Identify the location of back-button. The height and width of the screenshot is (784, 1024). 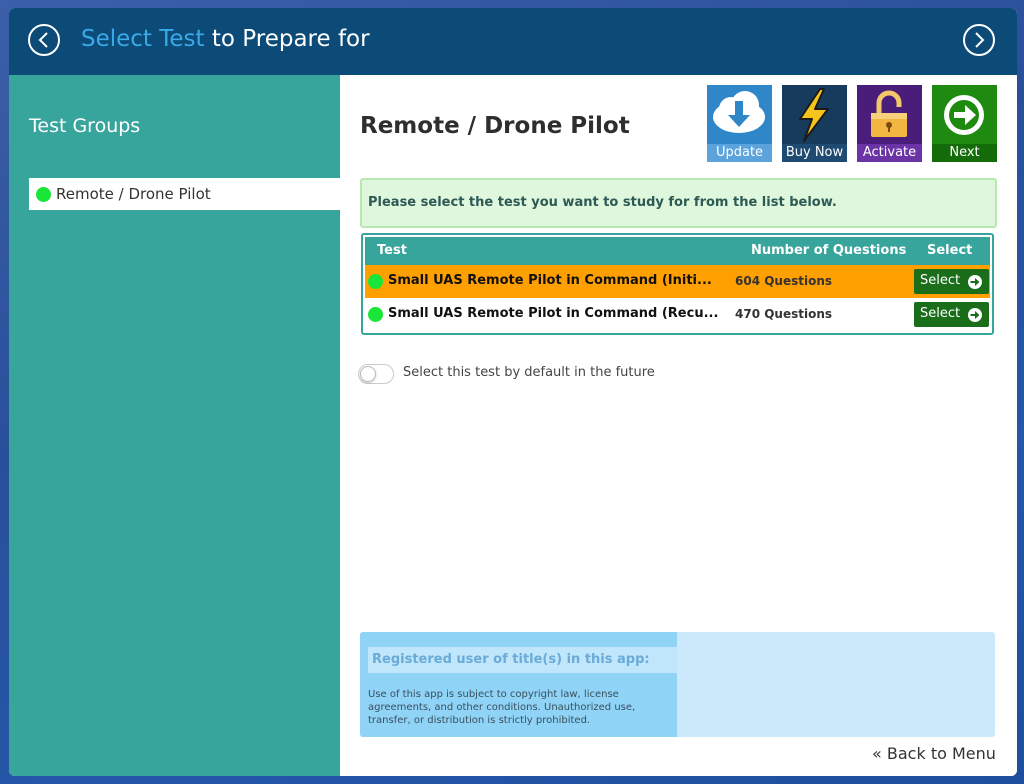
(44, 40).